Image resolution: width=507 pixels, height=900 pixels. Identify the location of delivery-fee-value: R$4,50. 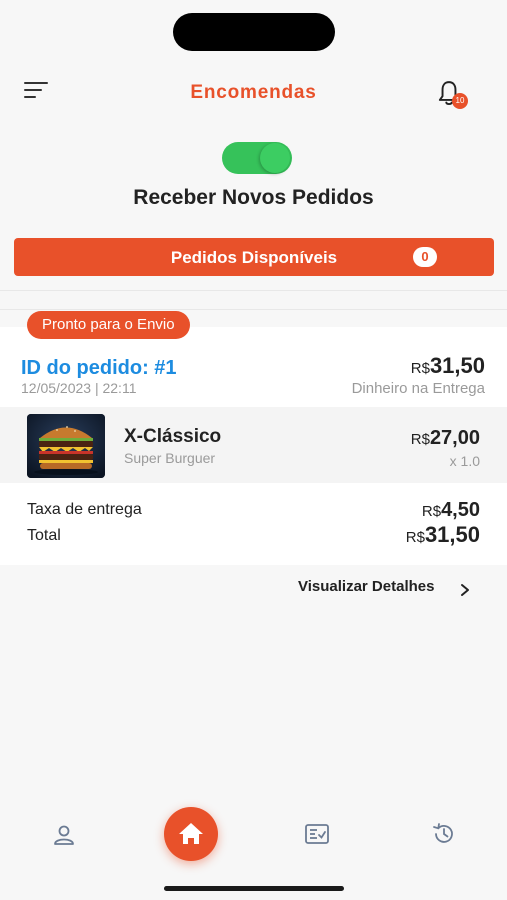
(451, 510).